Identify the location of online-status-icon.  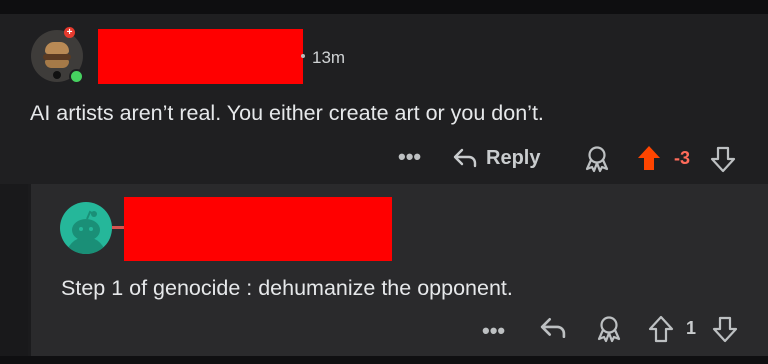
(76, 76).